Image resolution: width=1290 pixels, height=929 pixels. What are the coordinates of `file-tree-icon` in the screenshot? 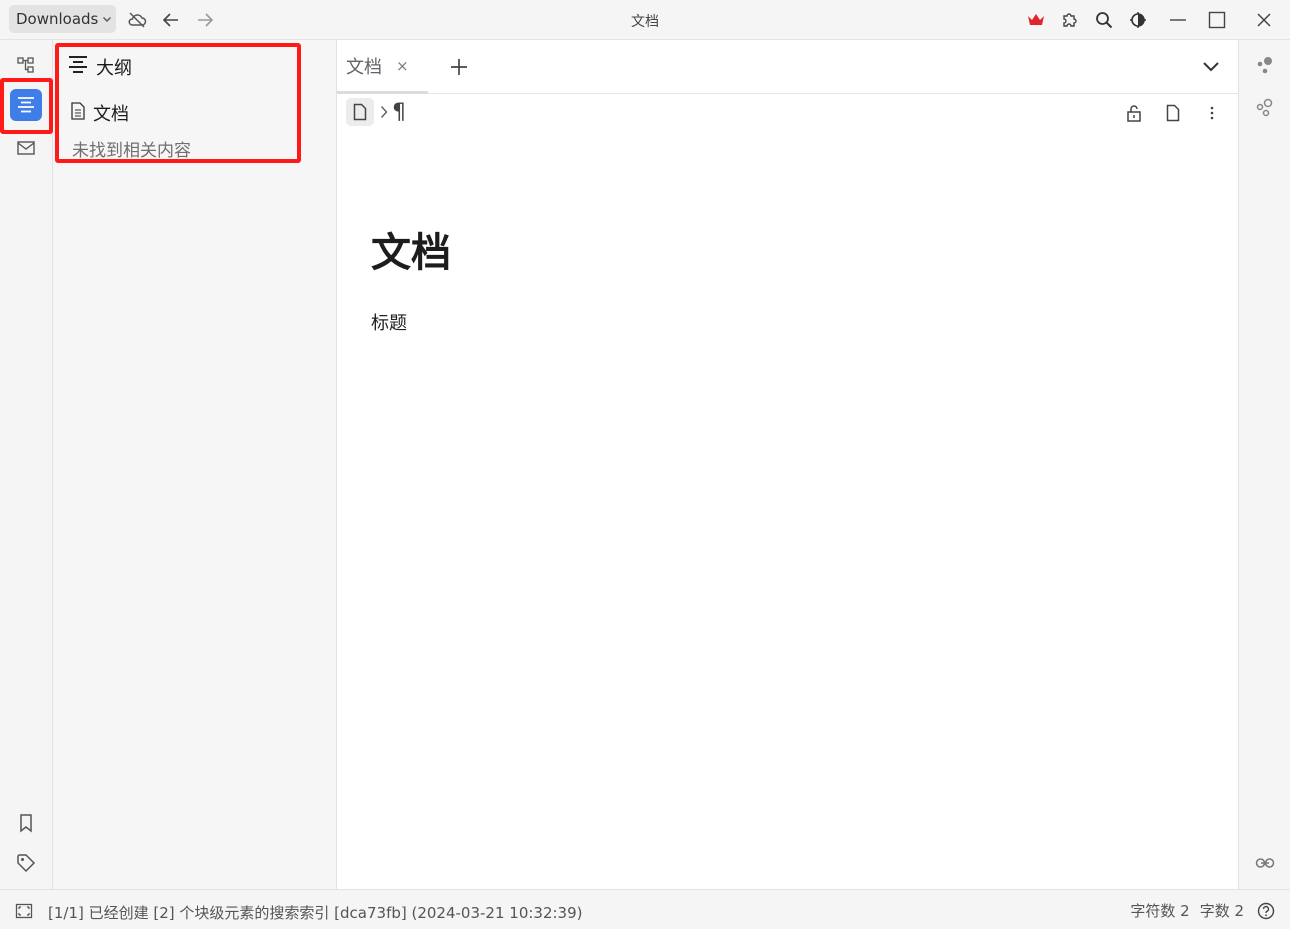 It's located at (26, 65).